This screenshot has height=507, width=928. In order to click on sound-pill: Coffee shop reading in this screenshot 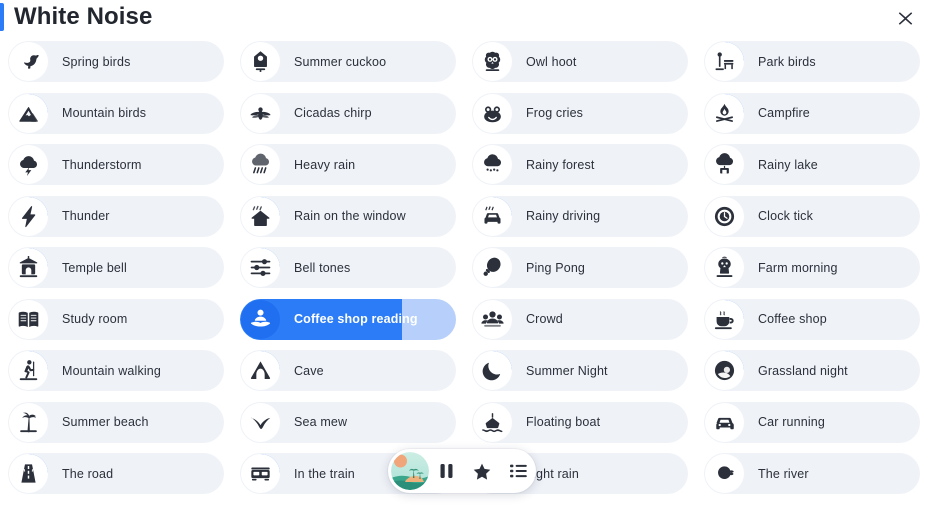, I will do `click(348, 319)`.